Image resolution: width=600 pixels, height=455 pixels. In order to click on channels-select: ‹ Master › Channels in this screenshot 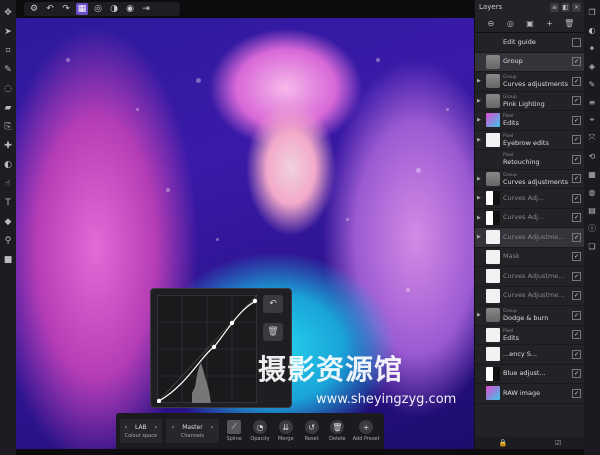, I will do `click(192, 431)`.